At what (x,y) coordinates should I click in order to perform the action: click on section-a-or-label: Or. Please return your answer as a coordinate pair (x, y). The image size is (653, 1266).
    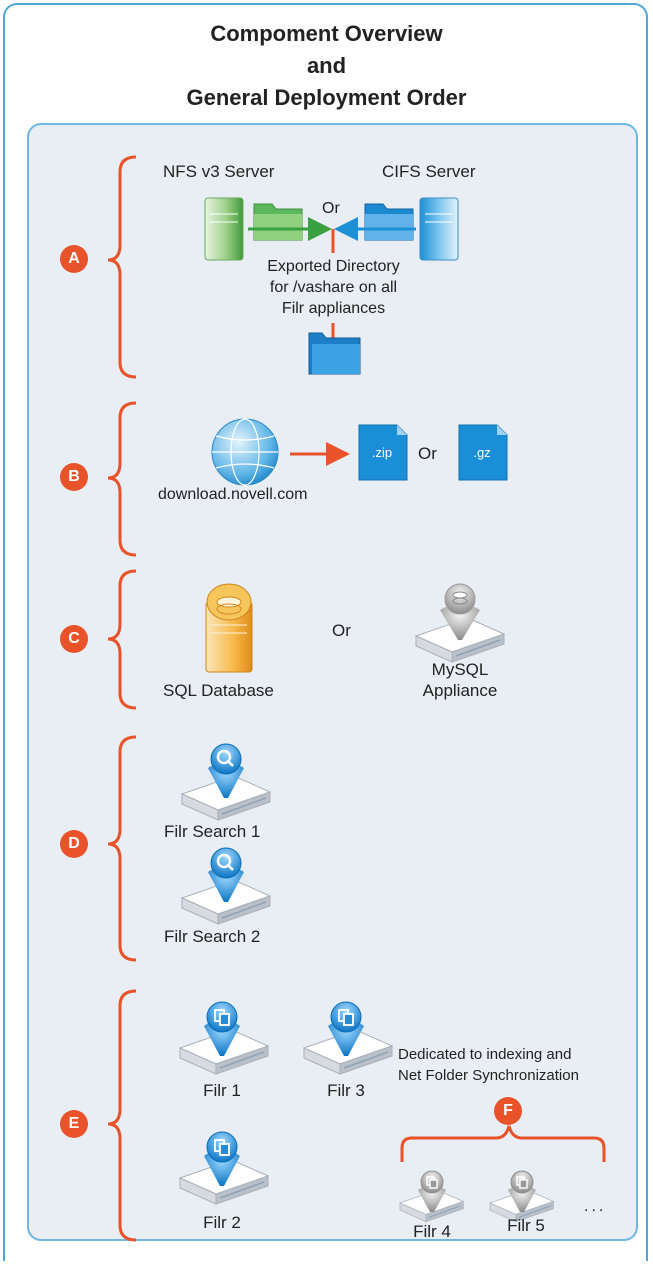
    Looking at the image, I should click on (331, 208).